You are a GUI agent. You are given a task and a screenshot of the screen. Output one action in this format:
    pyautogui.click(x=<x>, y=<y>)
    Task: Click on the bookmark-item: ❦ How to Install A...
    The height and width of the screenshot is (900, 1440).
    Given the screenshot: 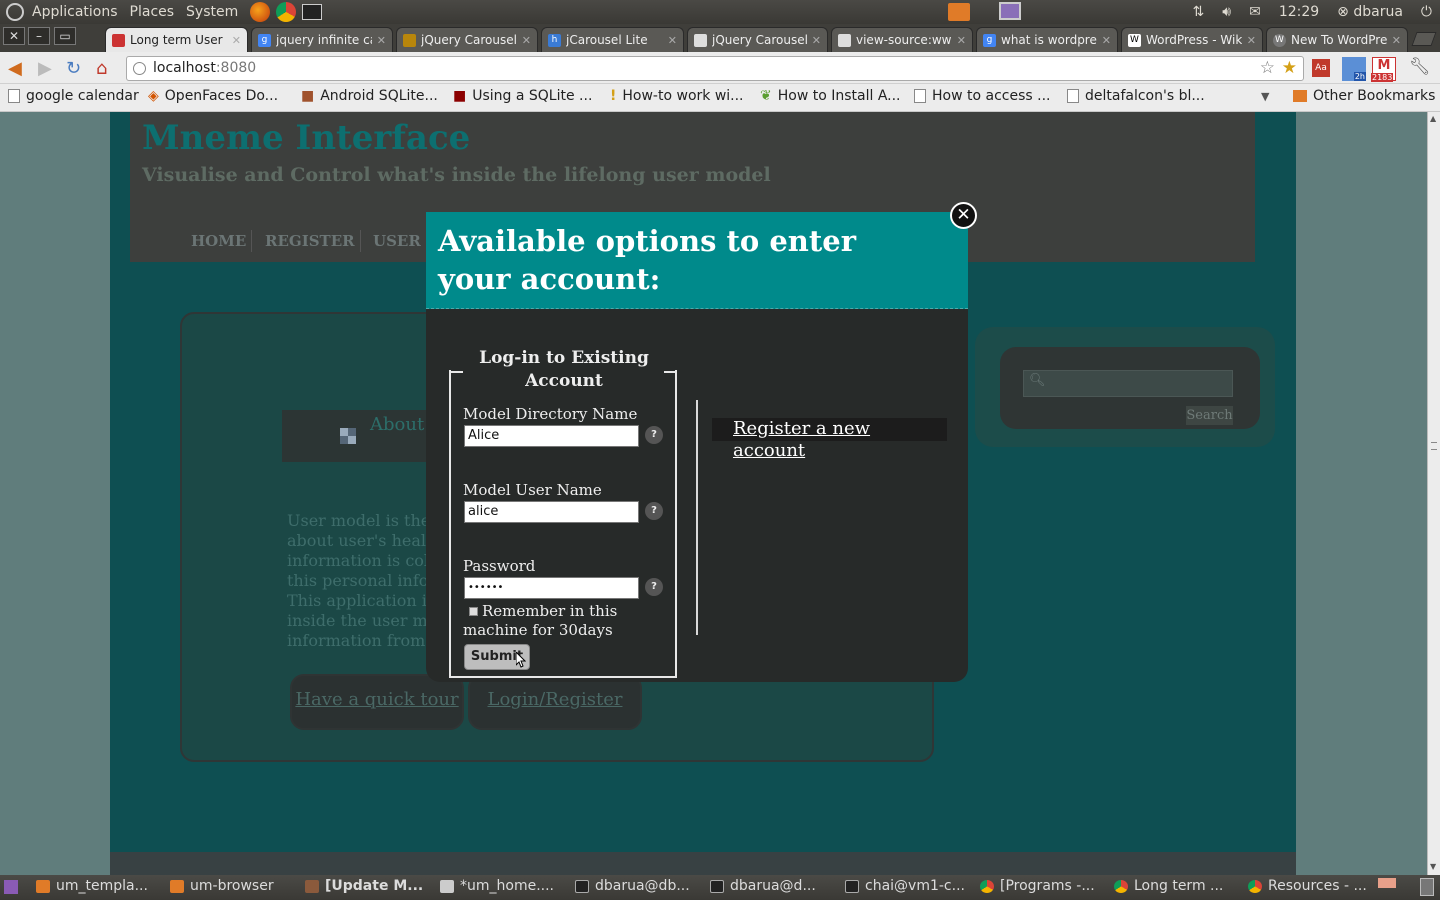 What is the action you would take?
    pyautogui.click(x=830, y=96)
    